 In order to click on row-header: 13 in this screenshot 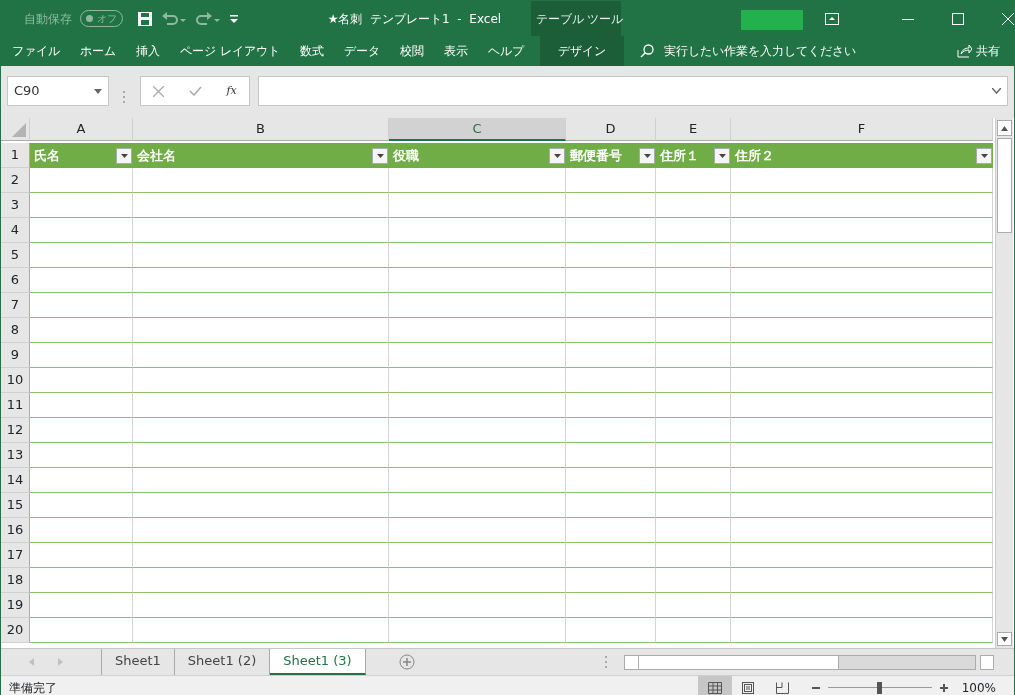, I will do `click(15, 455)`.